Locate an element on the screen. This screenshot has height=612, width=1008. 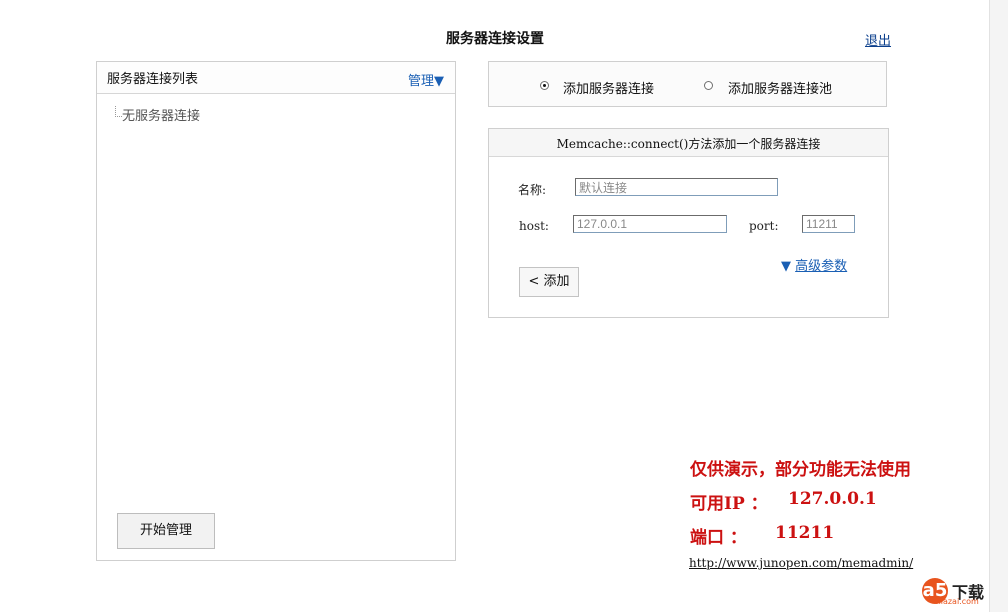
panel-title: 服务器连接列表 is located at coordinates (153, 79).